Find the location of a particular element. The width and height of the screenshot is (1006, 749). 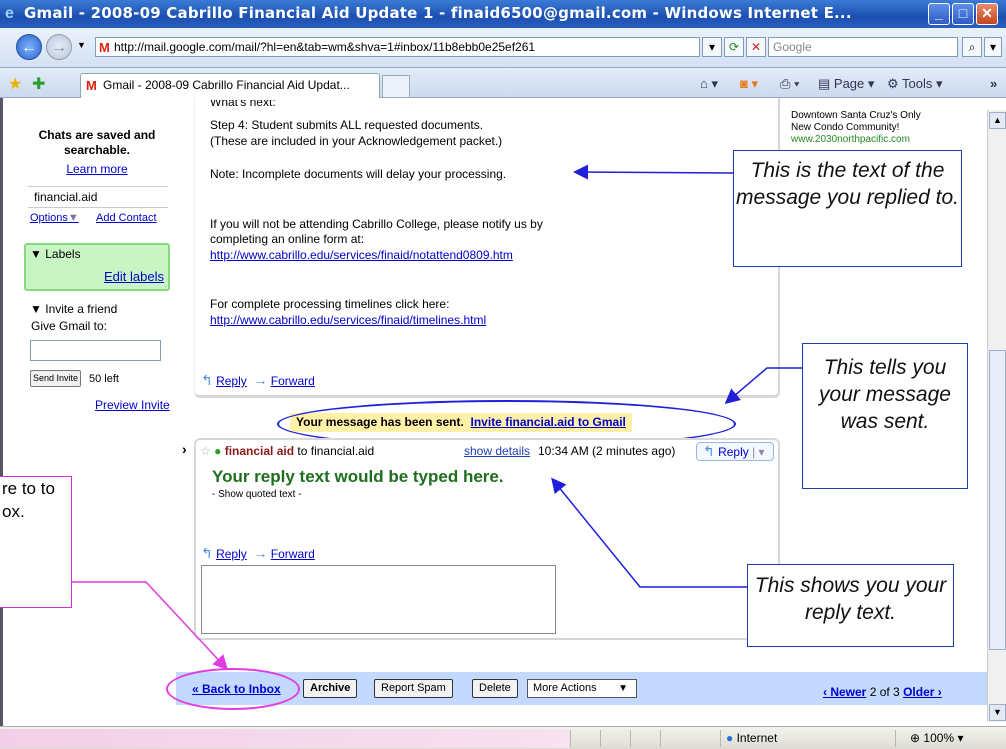

sender-name: financial aid is located at coordinates (259, 451).